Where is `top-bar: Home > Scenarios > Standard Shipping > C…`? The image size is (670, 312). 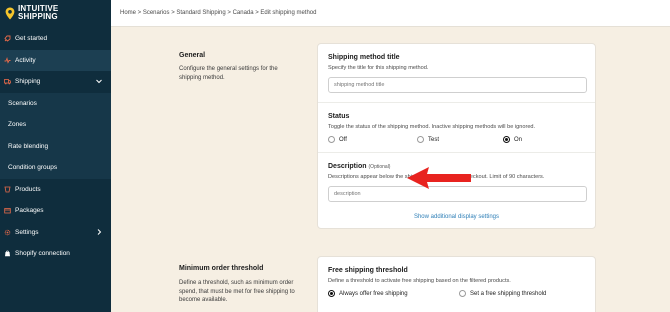 top-bar: Home > Scenarios > Standard Shipping > C… is located at coordinates (390, 13).